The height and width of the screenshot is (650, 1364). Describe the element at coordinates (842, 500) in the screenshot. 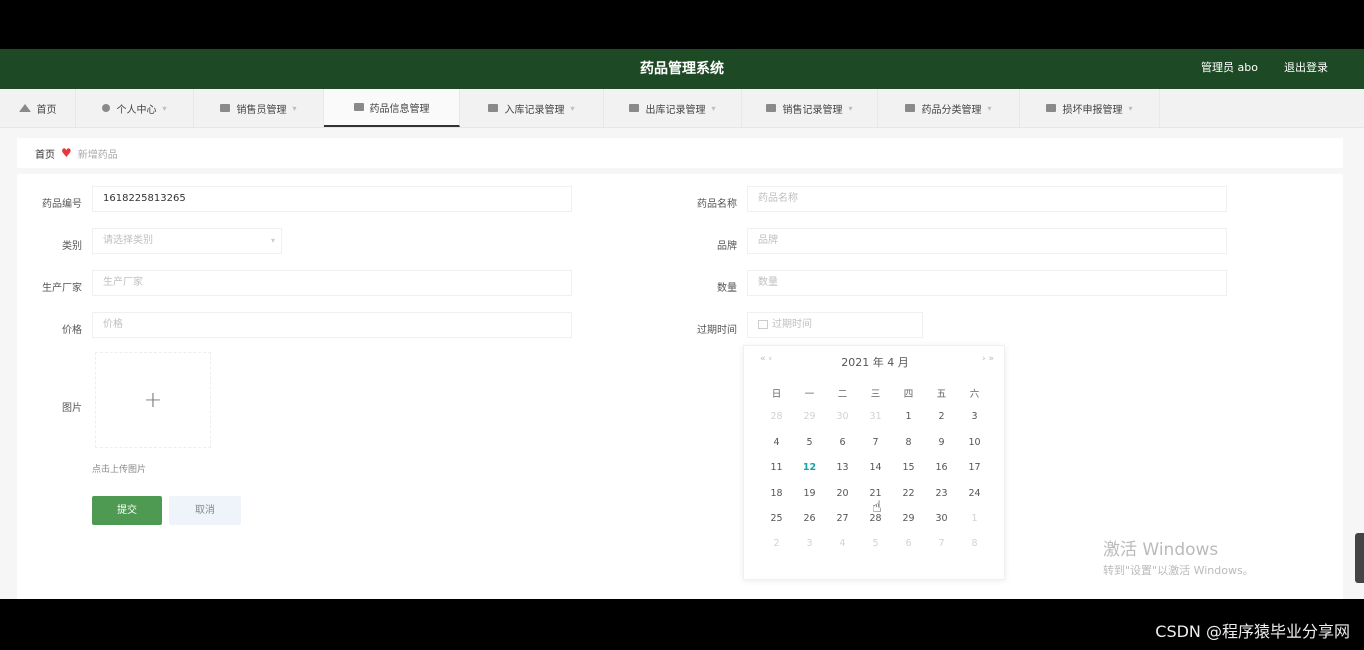

I see `calendar-day: 20` at that location.